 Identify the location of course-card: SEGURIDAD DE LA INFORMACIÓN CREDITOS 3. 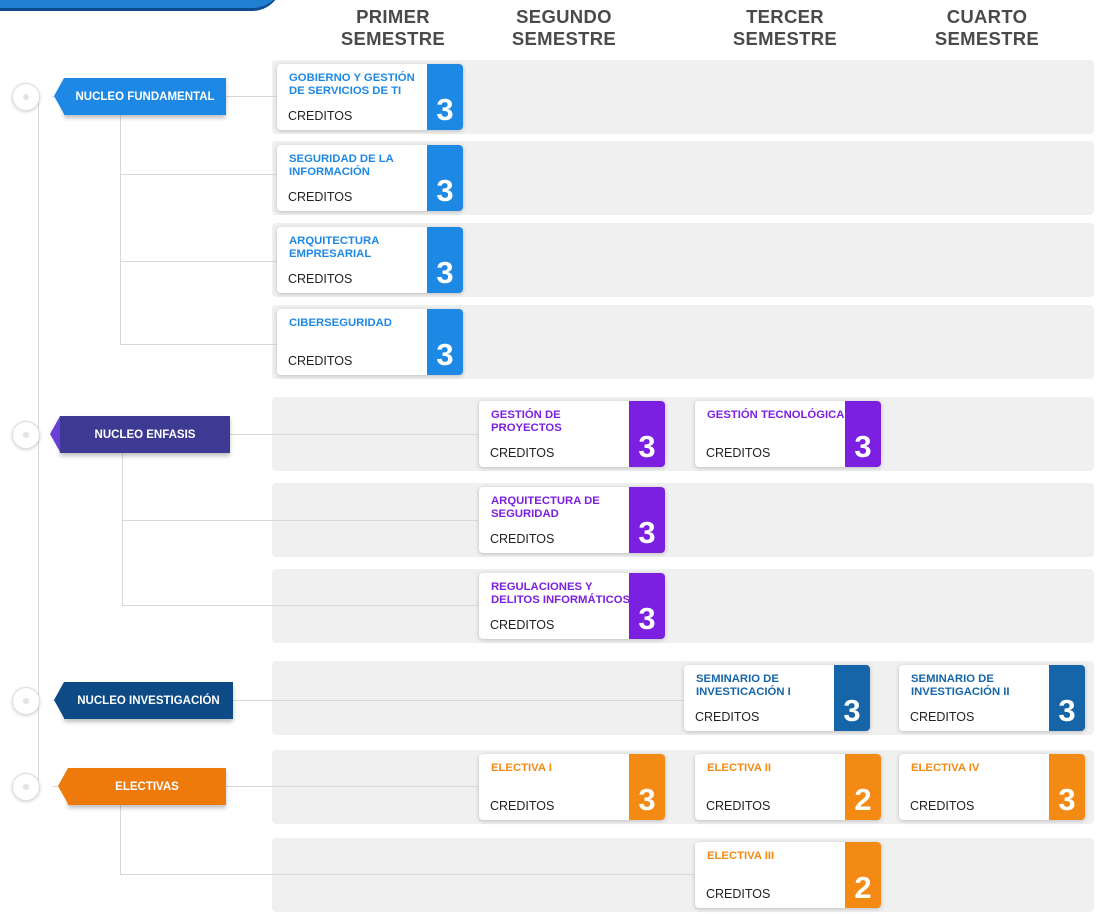
(370, 178).